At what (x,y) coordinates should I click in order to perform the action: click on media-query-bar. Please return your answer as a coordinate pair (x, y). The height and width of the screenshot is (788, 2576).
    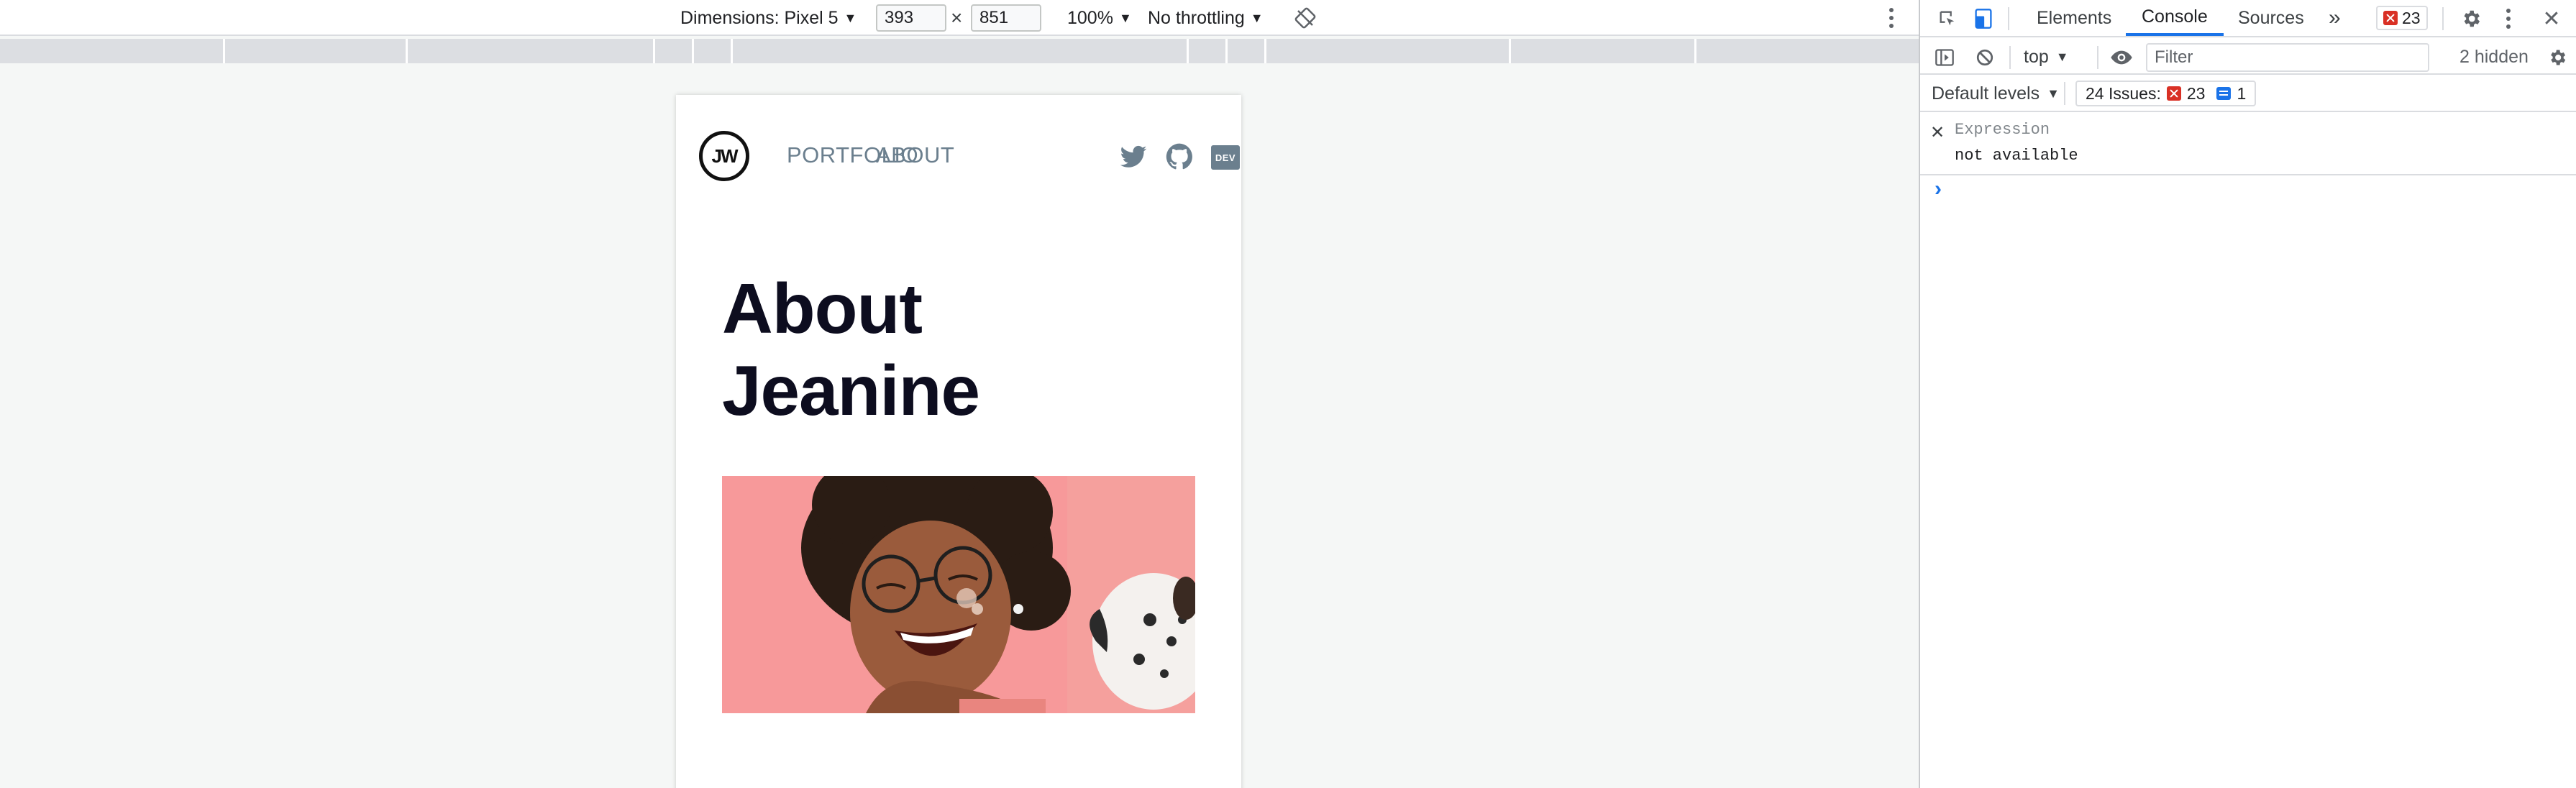
    Looking at the image, I should click on (959, 51).